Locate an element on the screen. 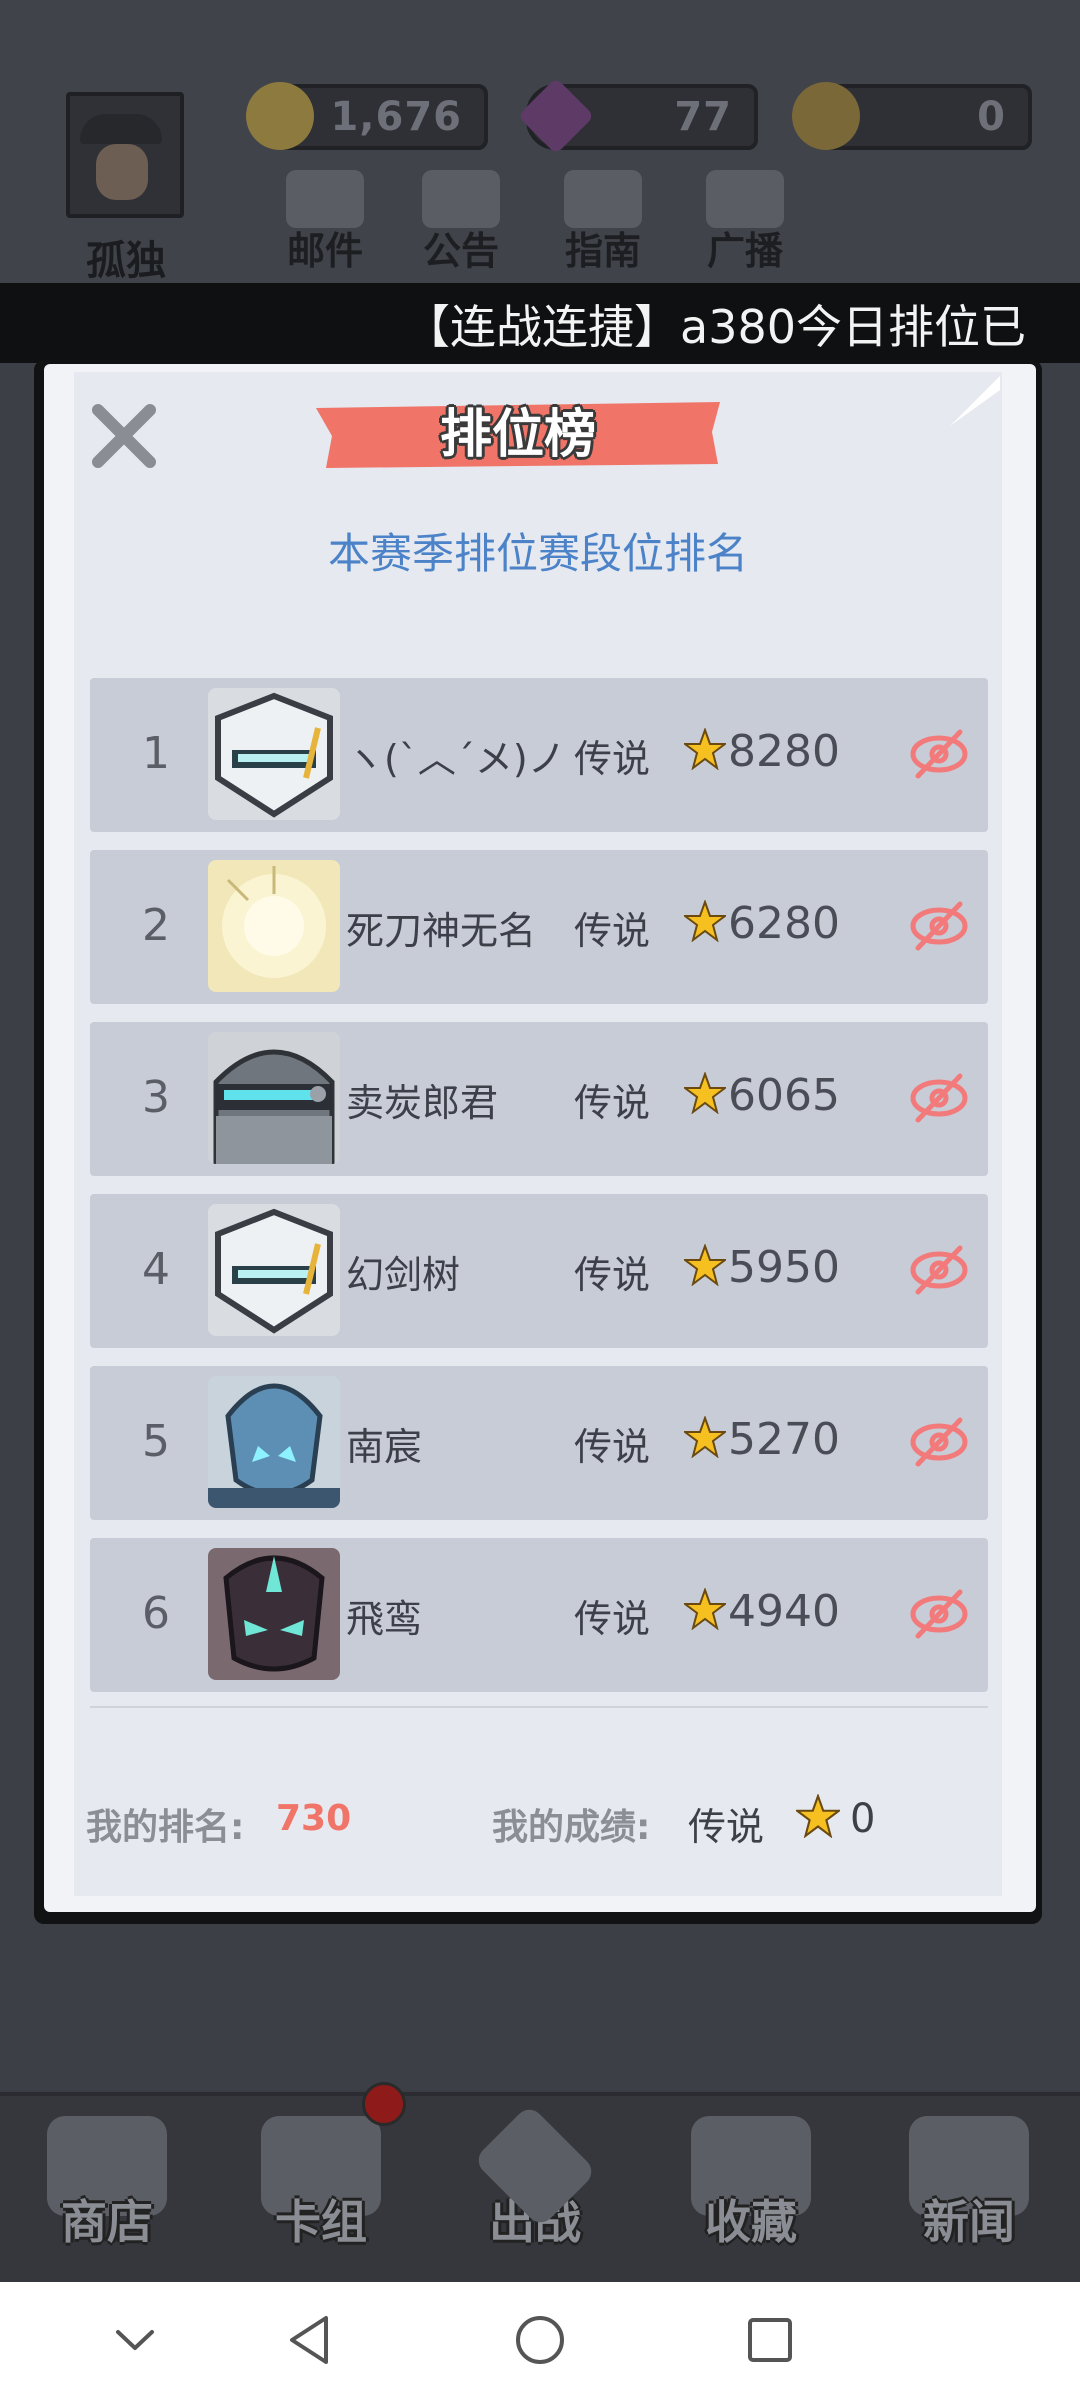 This screenshot has height=2400, width=1080. leaderboard-row: 1 ヽ(ˋ︿ˊメ)ノ 传说 8280 is located at coordinates (539, 755).